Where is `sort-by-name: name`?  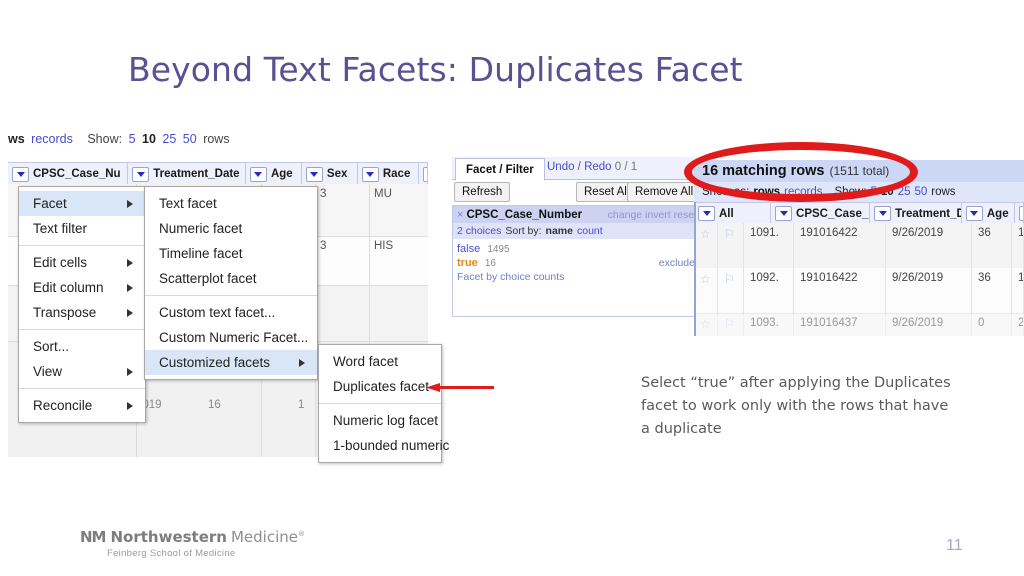 sort-by-name: name is located at coordinates (559, 231).